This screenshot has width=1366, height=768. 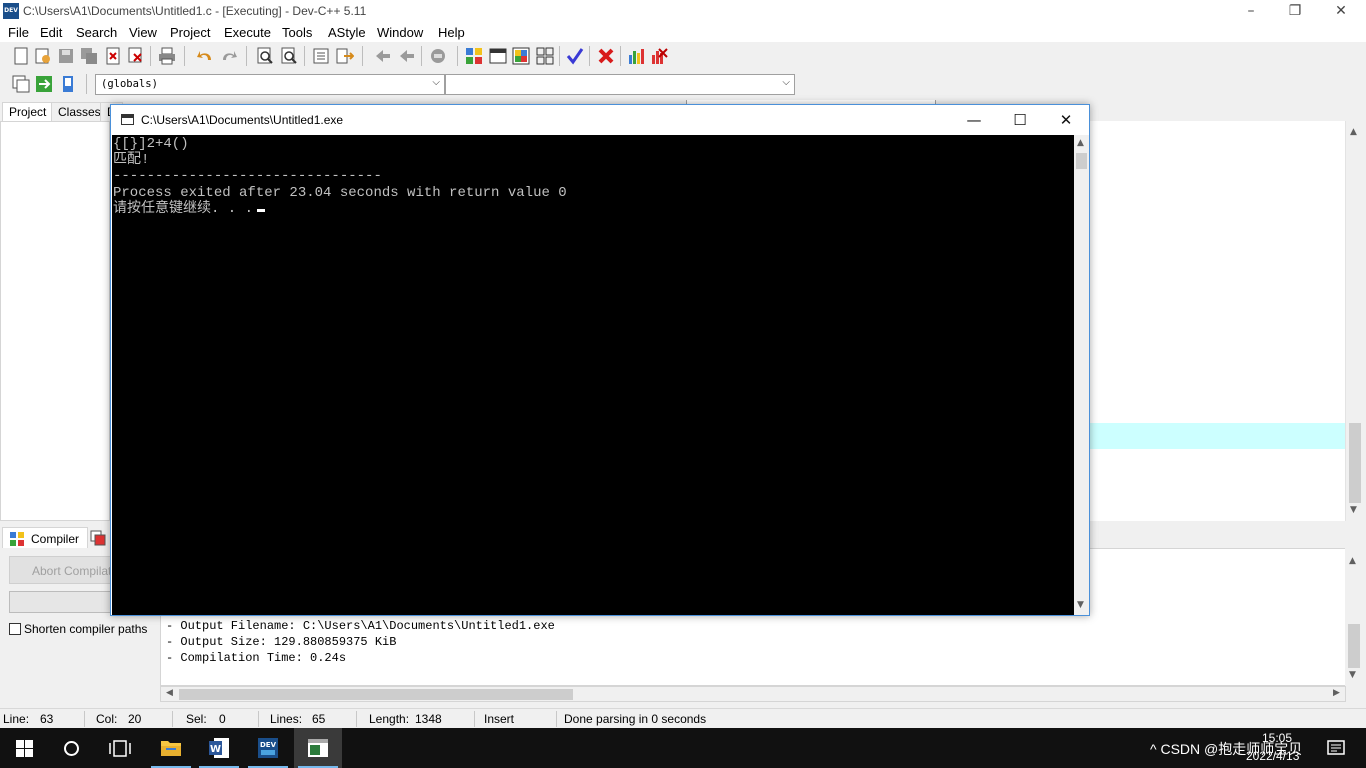 I want to click on add-to-project-icon, so click(x=44, y=84).